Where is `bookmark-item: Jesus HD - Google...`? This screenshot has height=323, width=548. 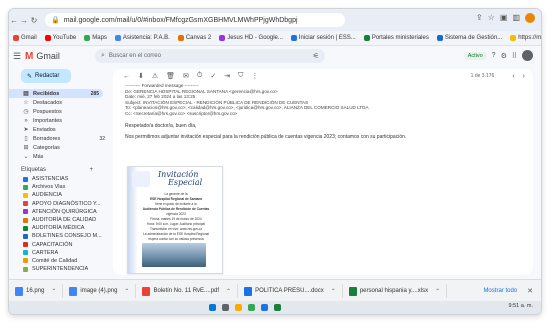 bookmark-item: Jesus HD - Google... is located at coordinates (251, 38).